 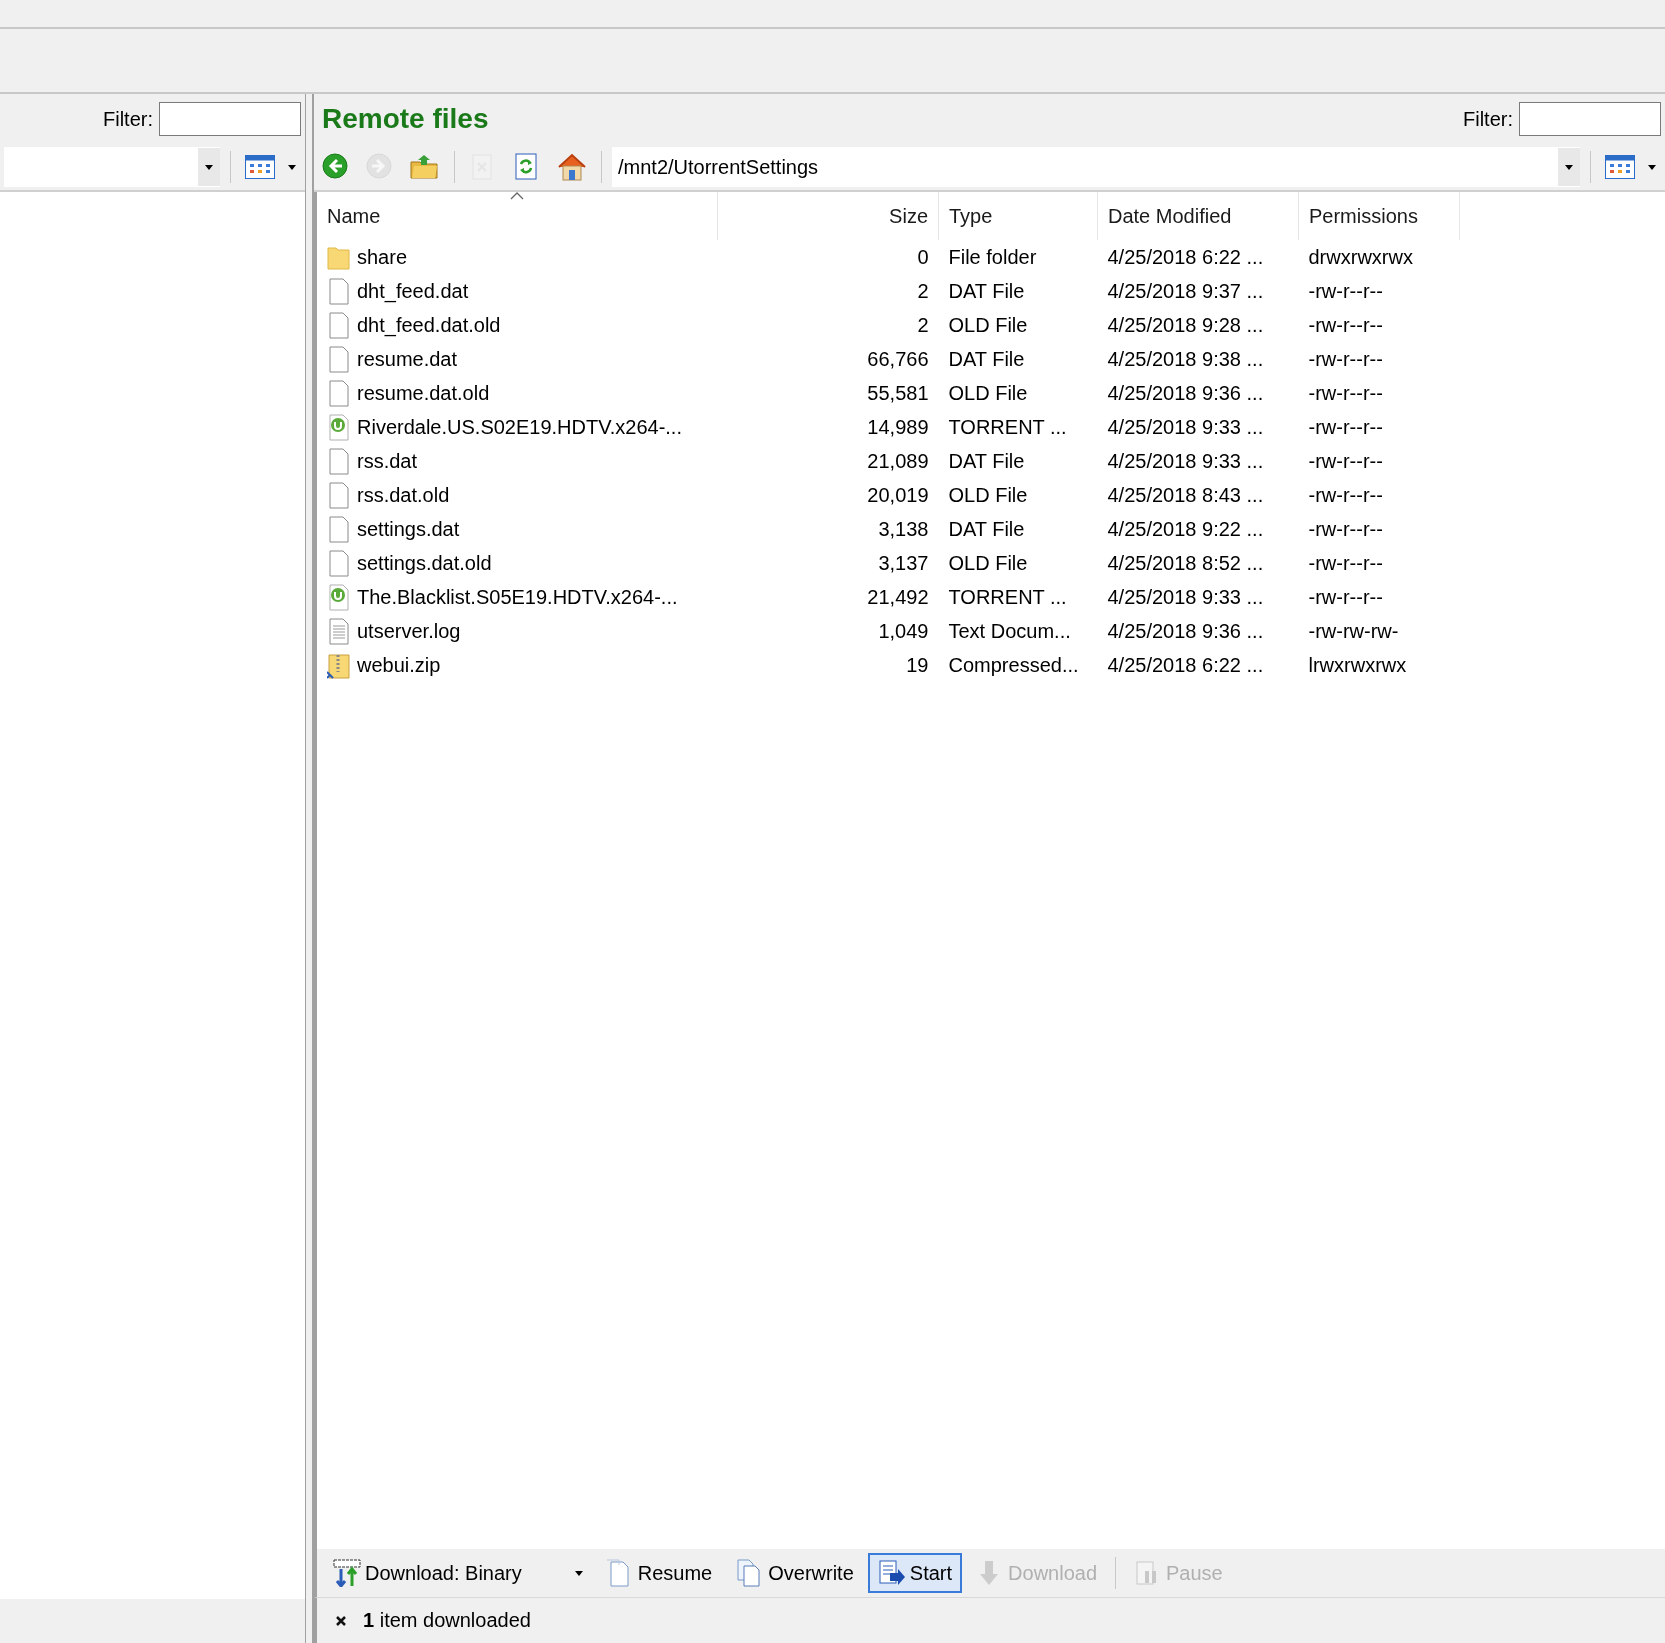 I want to click on binary-arrows-icon, so click(x=347, y=1573).